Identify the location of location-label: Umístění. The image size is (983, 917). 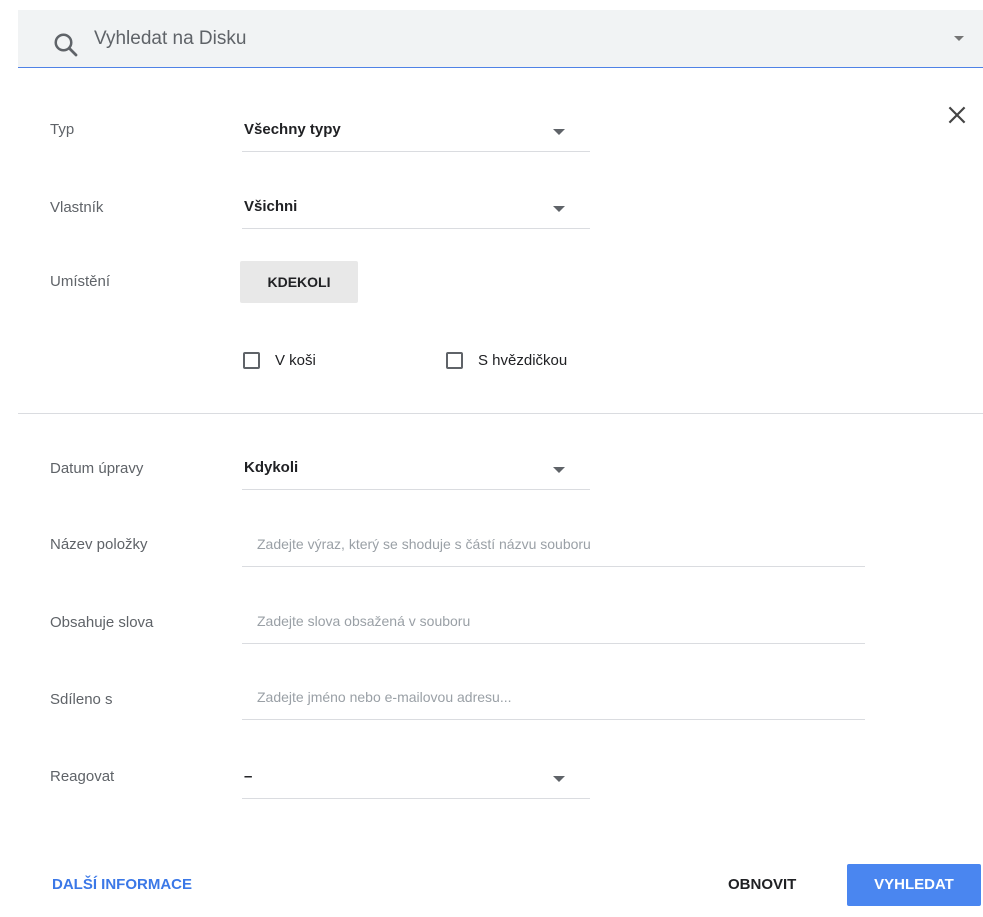
(80, 281).